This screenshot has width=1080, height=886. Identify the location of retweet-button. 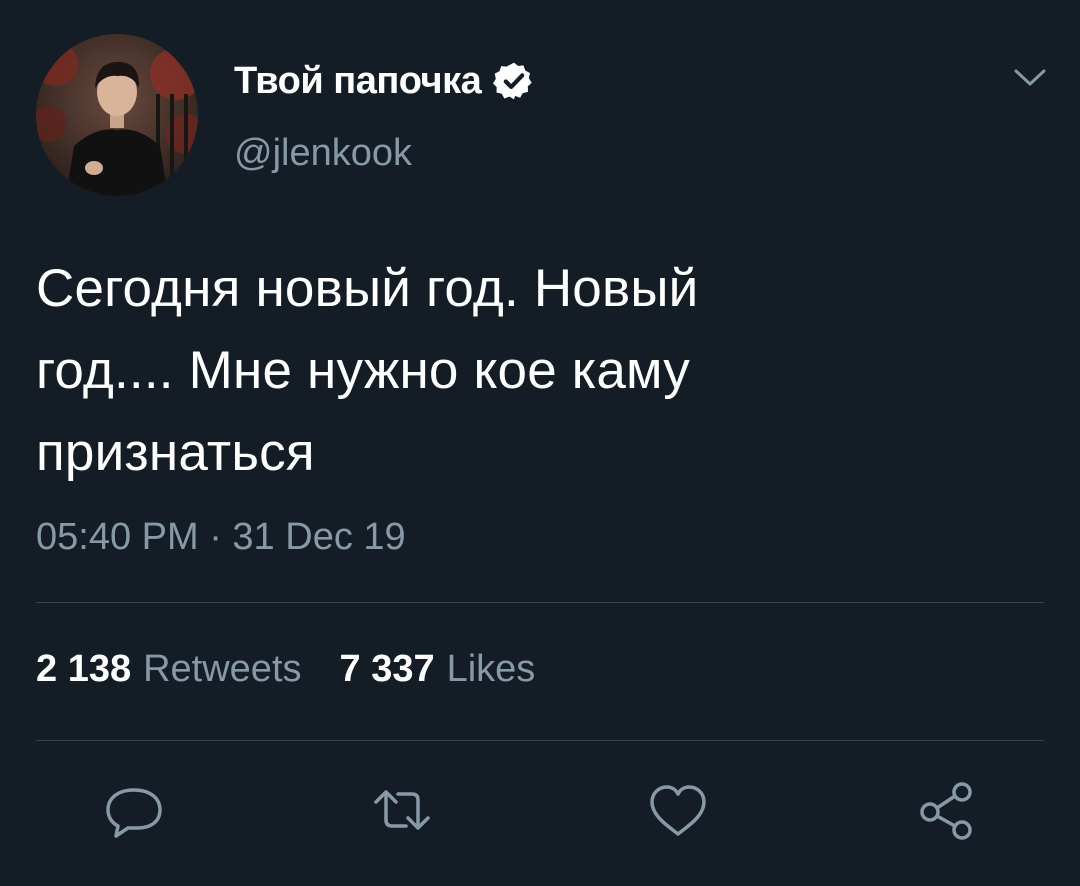
(402, 810).